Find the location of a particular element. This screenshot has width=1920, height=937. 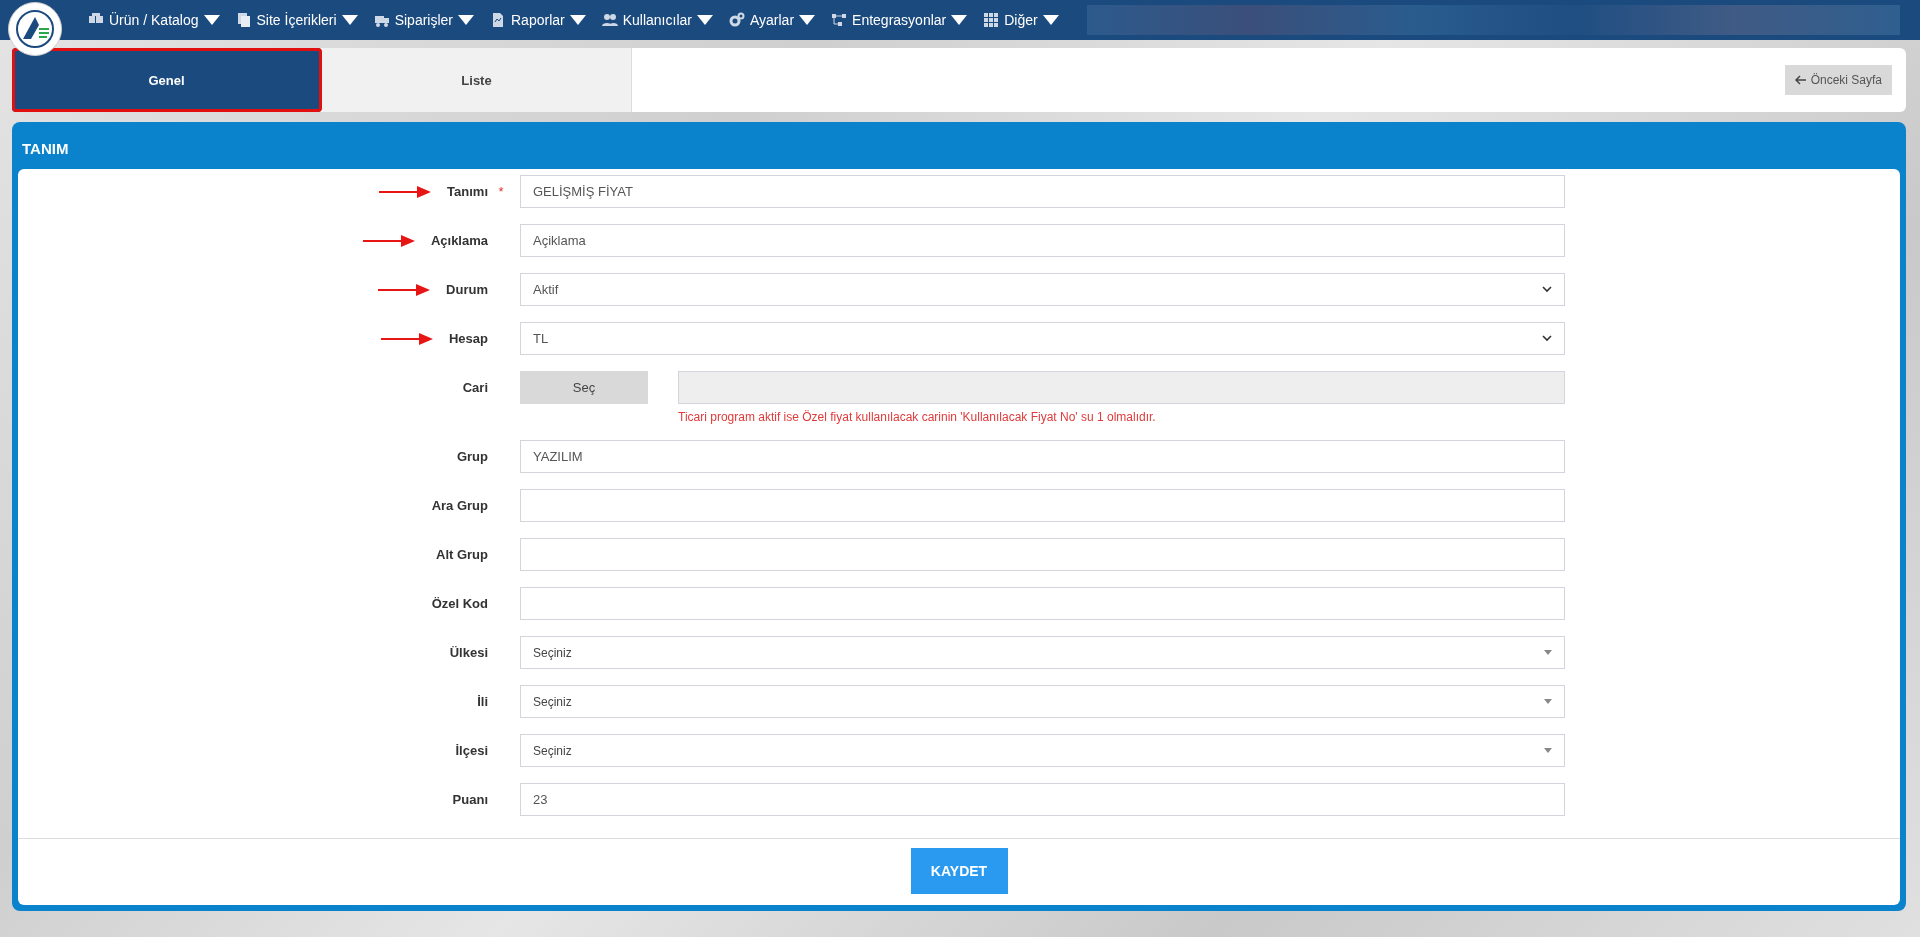

gears-icon is located at coordinates (736, 20).